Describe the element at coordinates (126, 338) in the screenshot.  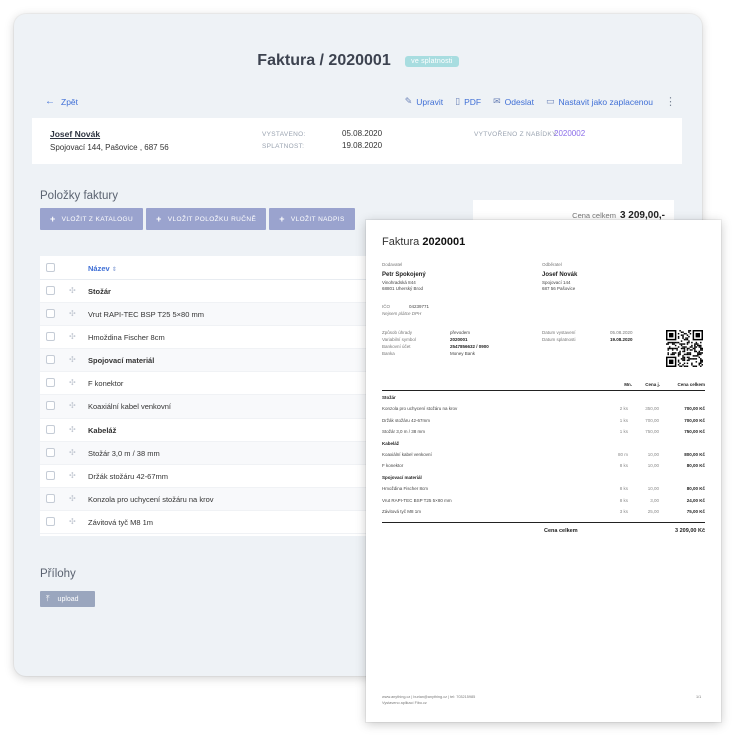
I see `item-name: Hmoždina Fischer 8cm` at that location.